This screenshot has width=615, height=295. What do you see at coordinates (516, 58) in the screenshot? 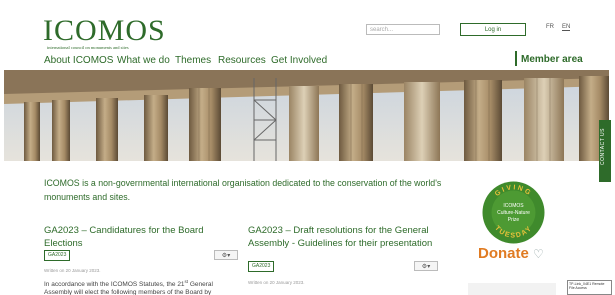
I see `member-area-divider` at bounding box center [516, 58].